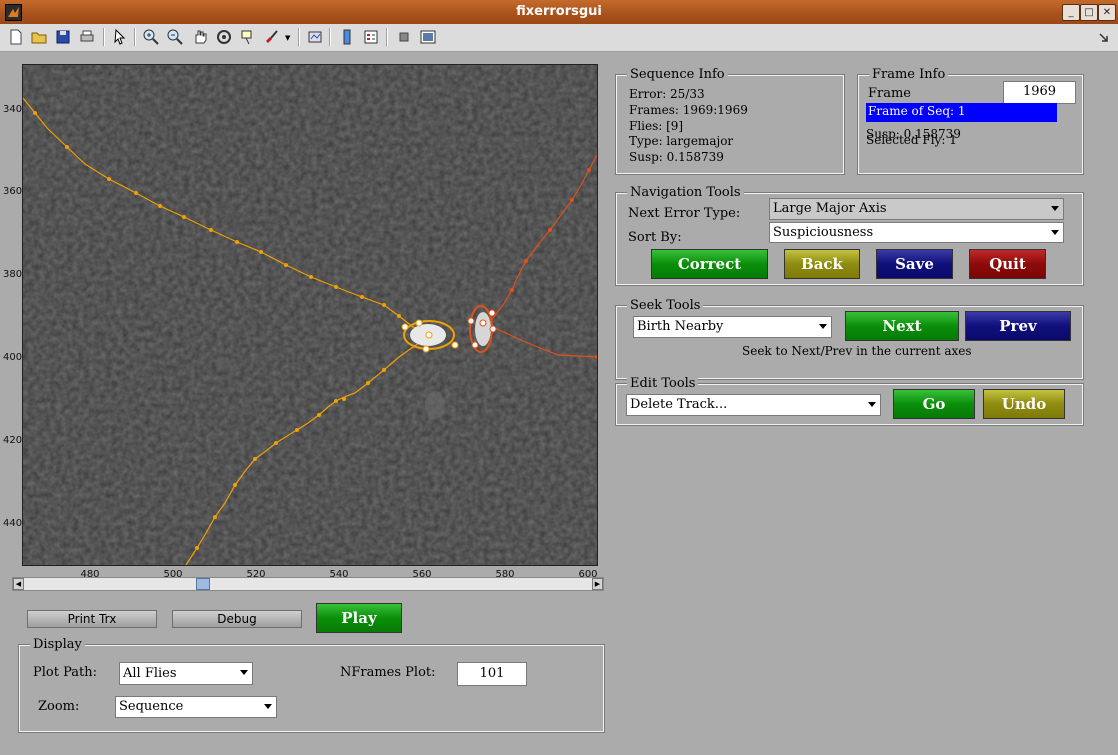 This screenshot has height=755, width=1118. Describe the element at coordinates (18, 584) in the screenshot. I see `slider-left-arrow-icon: ◀` at that location.